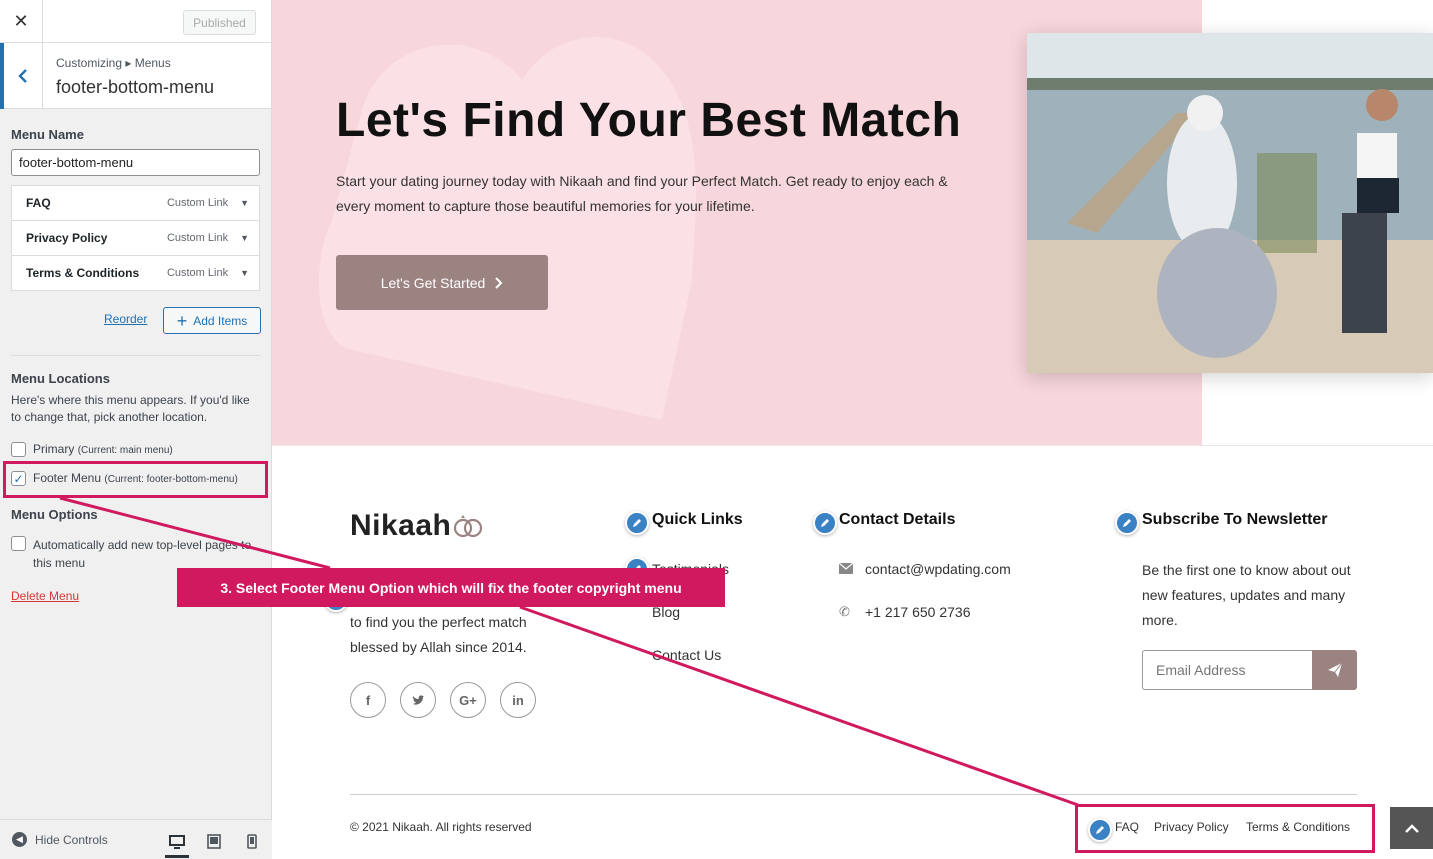  I want to click on newsletter-email-input, so click(1227, 670).